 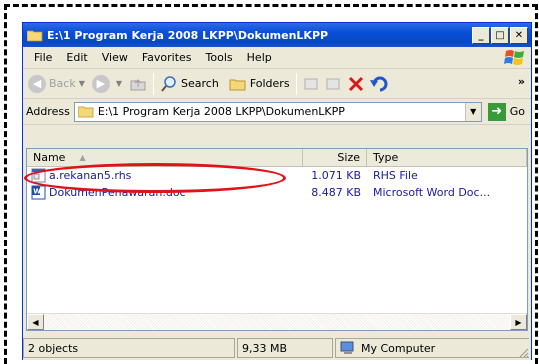 I want to click on maximize-button: □, so click(x=500, y=35).